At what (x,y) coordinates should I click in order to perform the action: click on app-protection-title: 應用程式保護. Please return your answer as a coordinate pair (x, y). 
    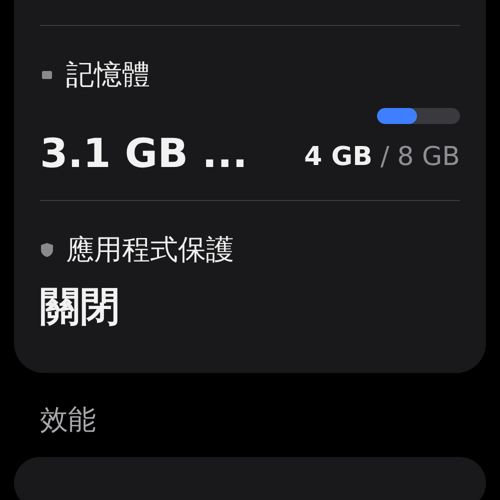
    Looking at the image, I should click on (150, 250).